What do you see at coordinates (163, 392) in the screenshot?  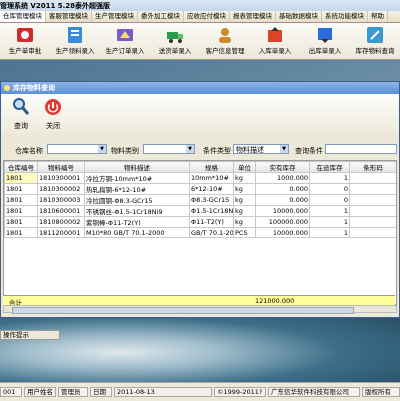 I see `status-date: 2011-08-13` at bounding box center [163, 392].